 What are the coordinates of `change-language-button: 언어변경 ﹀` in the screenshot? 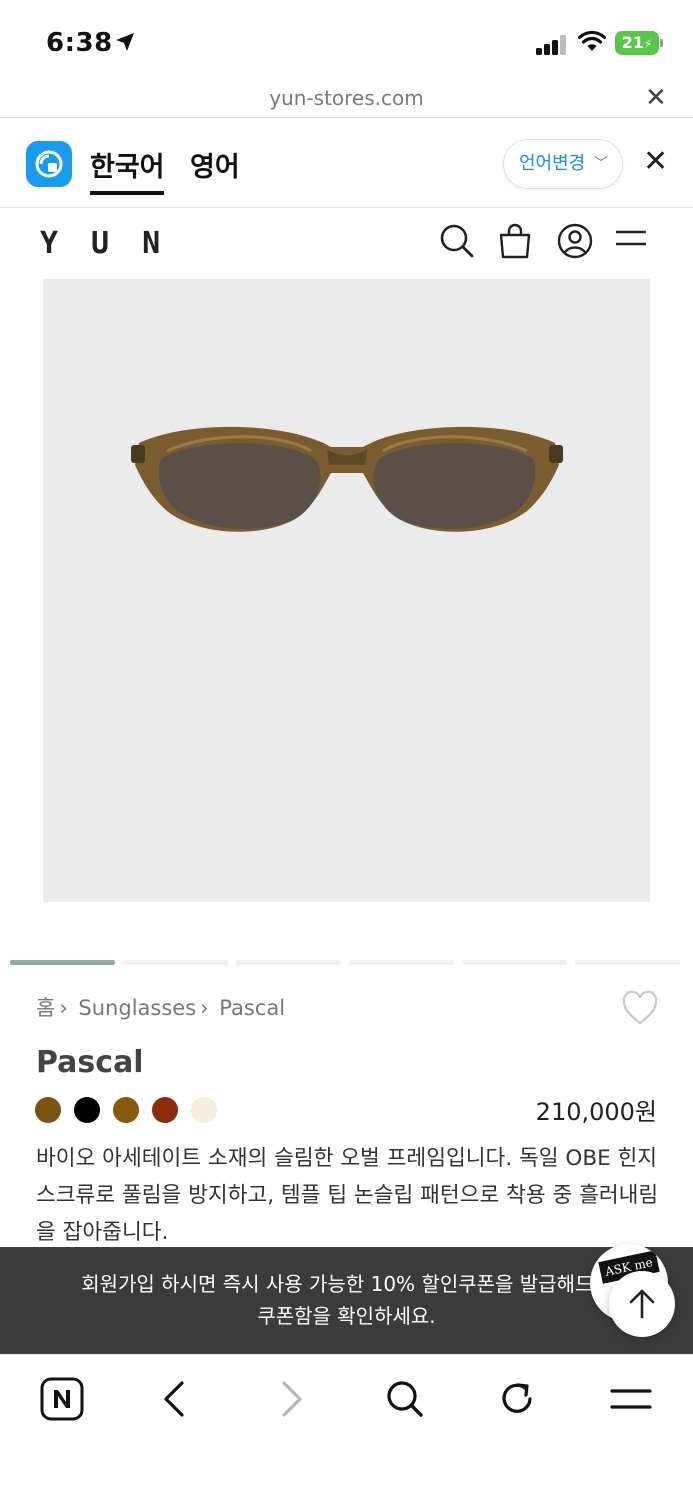 It's located at (563, 164).